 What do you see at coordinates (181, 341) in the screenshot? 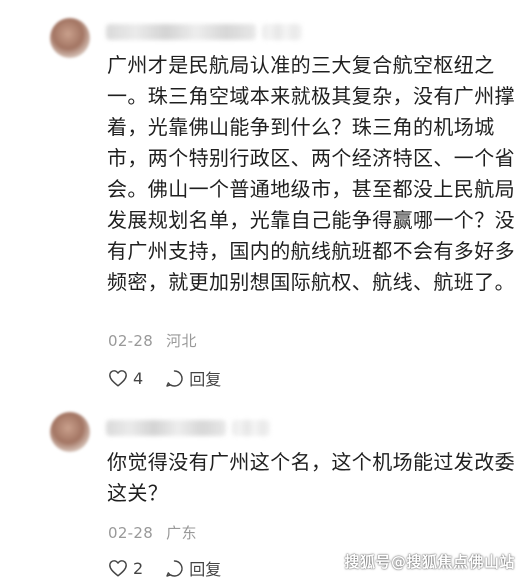
I see `comment-location: 河北` at bounding box center [181, 341].